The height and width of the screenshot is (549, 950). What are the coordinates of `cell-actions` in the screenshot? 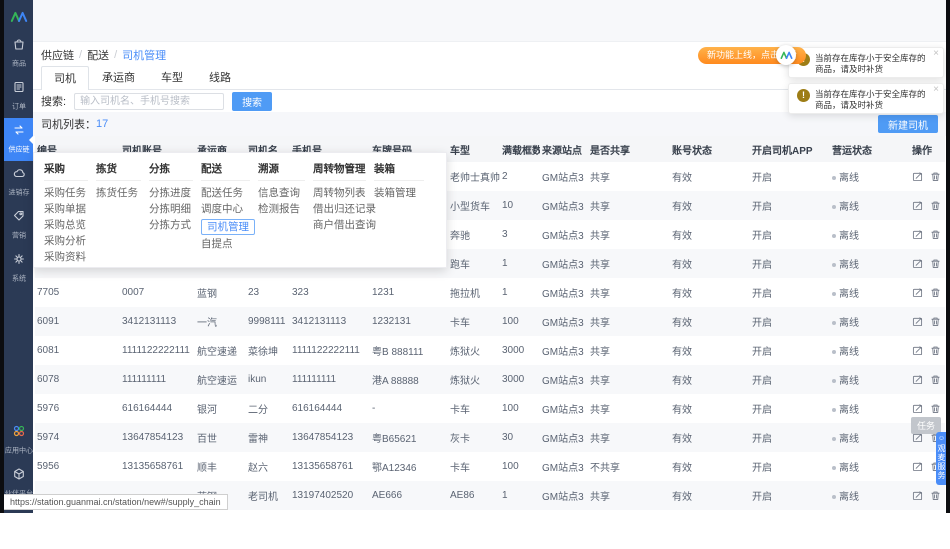 It's located at (927, 292).